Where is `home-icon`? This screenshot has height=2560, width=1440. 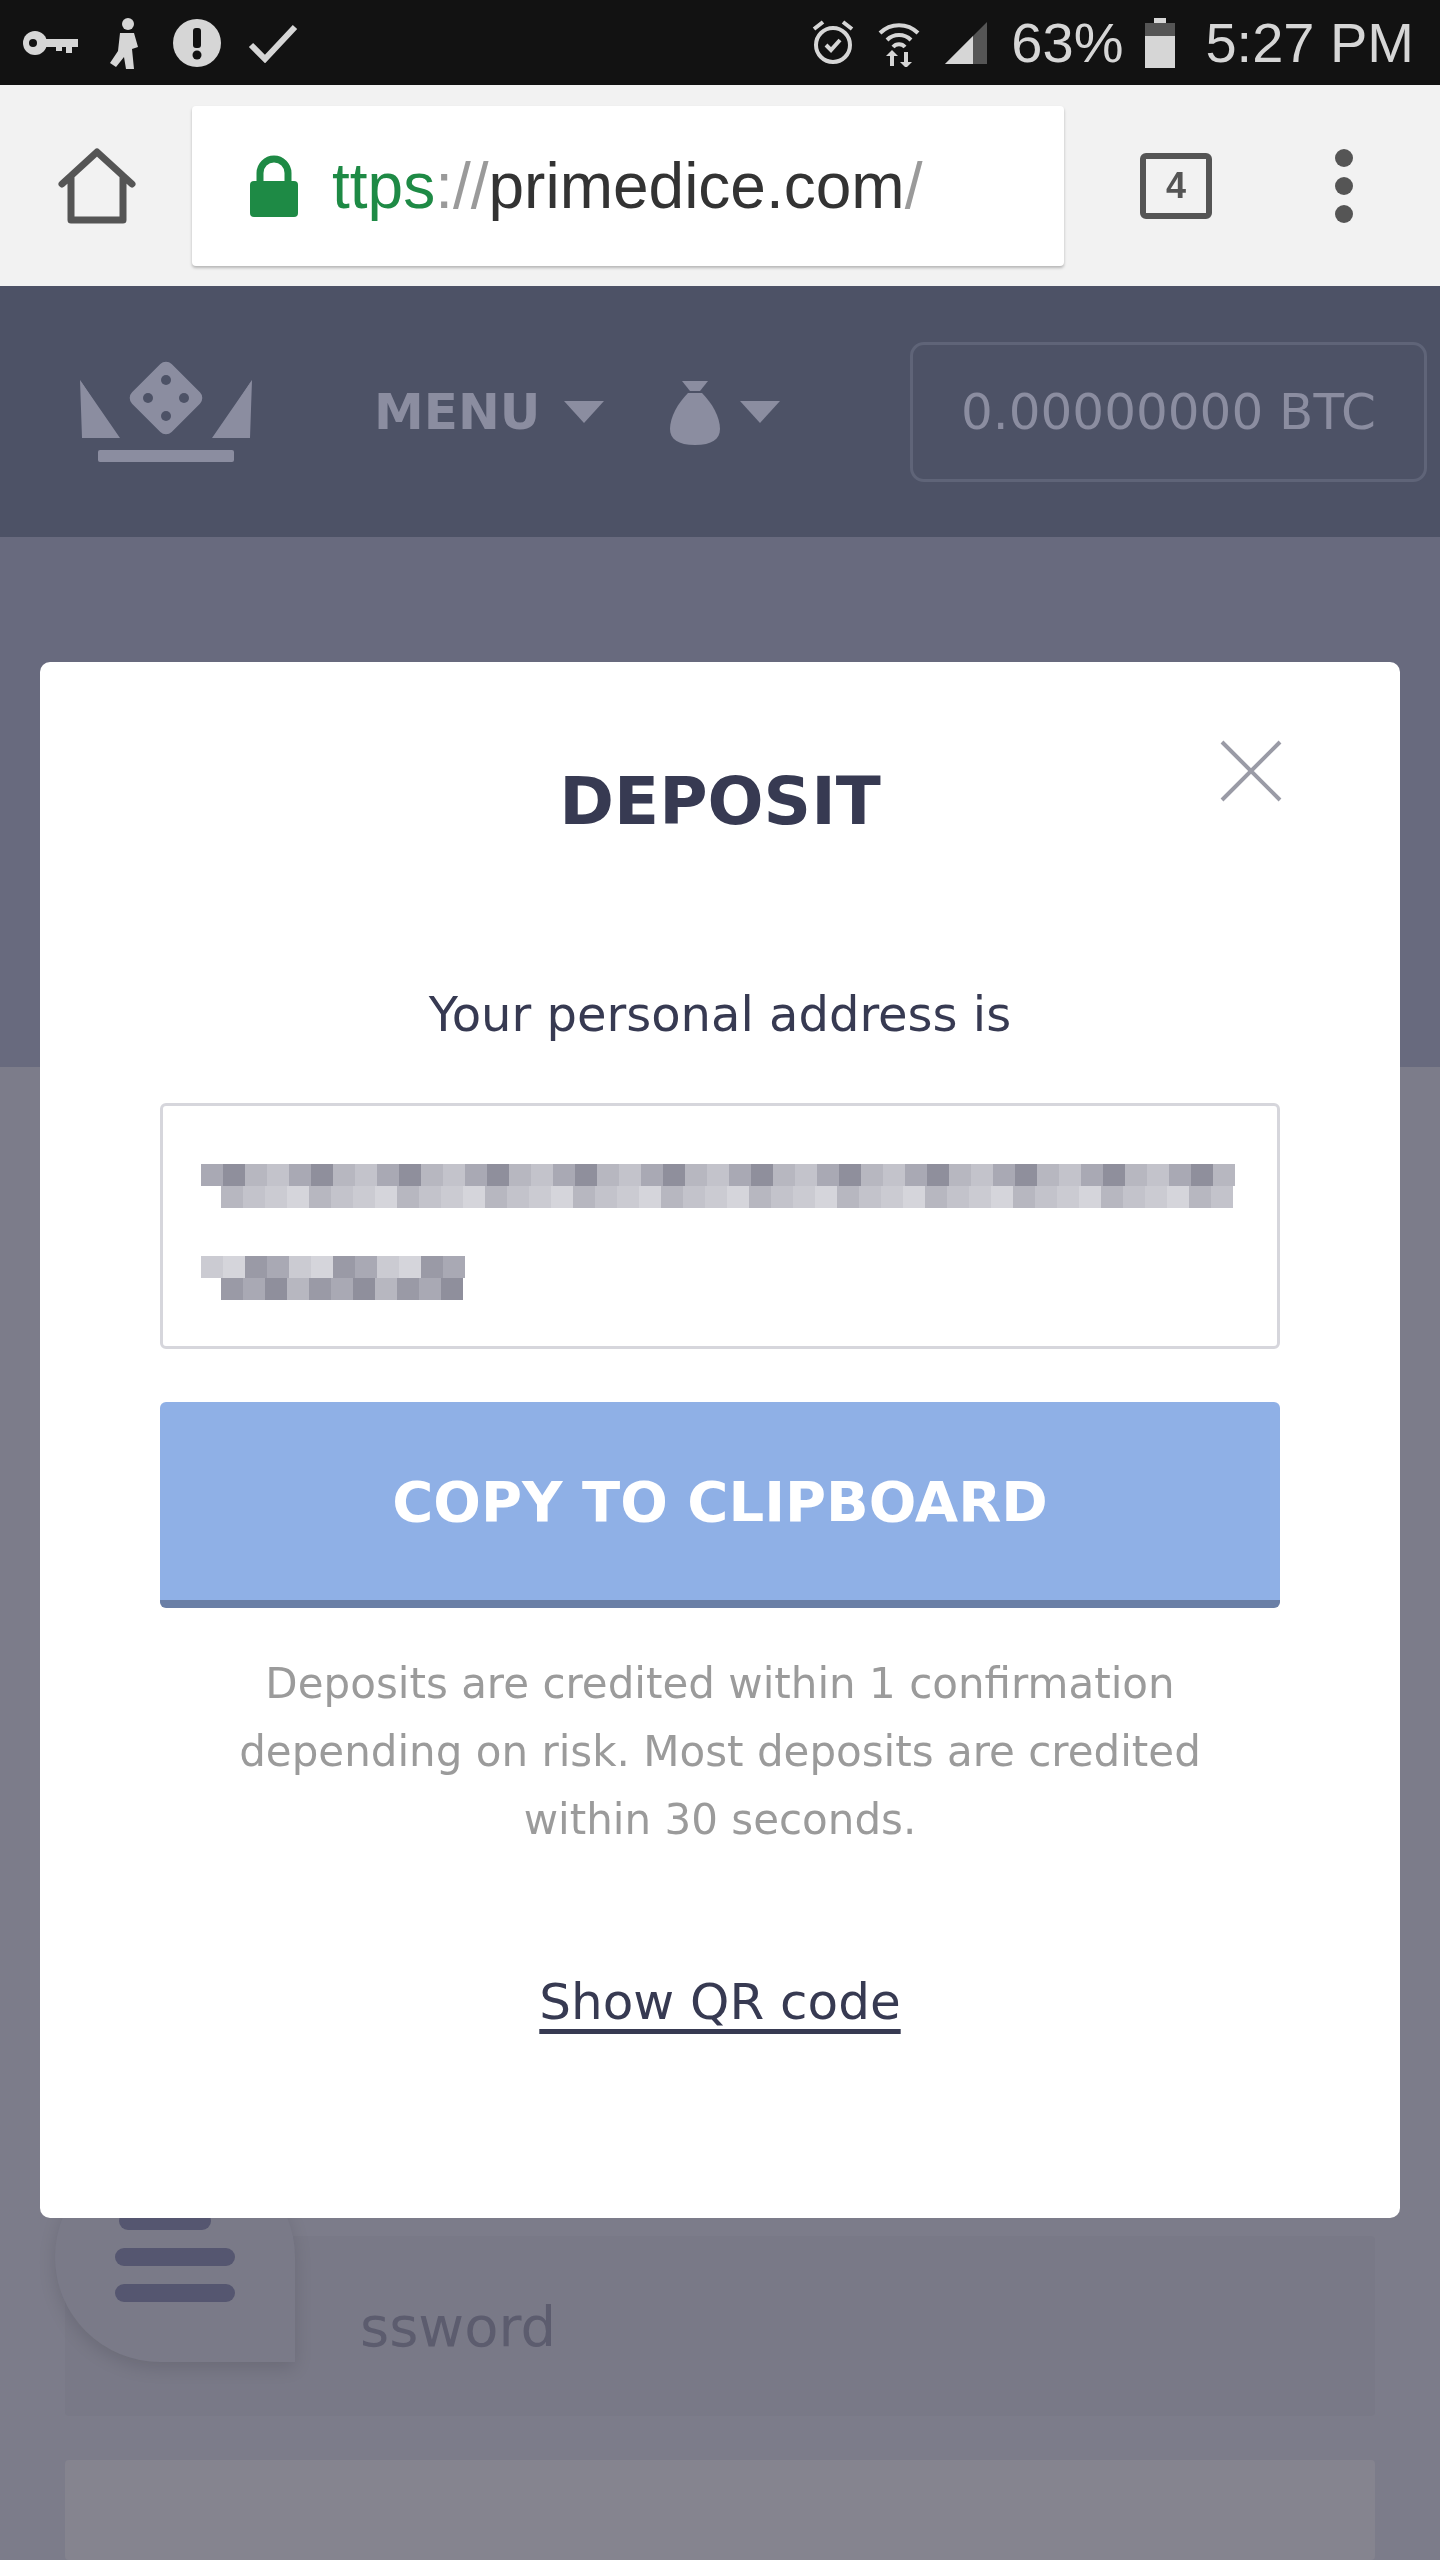
home-icon is located at coordinates (97, 185).